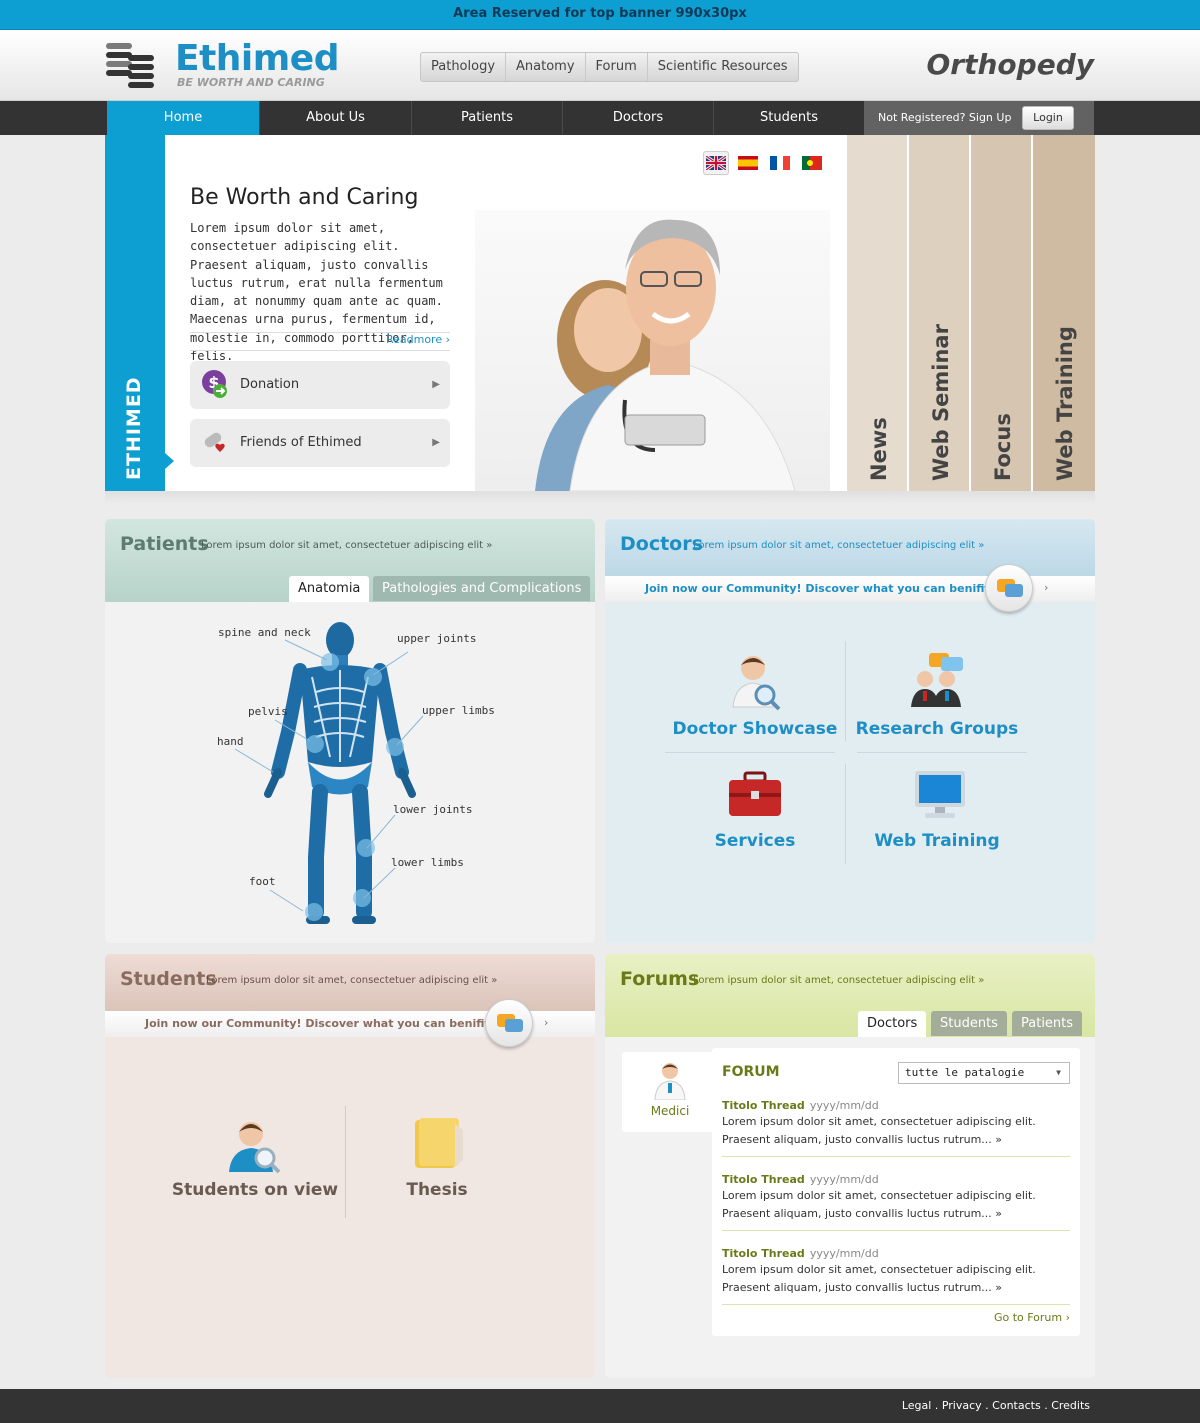  What do you see at coordinates (1010, 64) in the screenshot?
I see `section-title: Orthopedy` at bounding box center [1010, 64].